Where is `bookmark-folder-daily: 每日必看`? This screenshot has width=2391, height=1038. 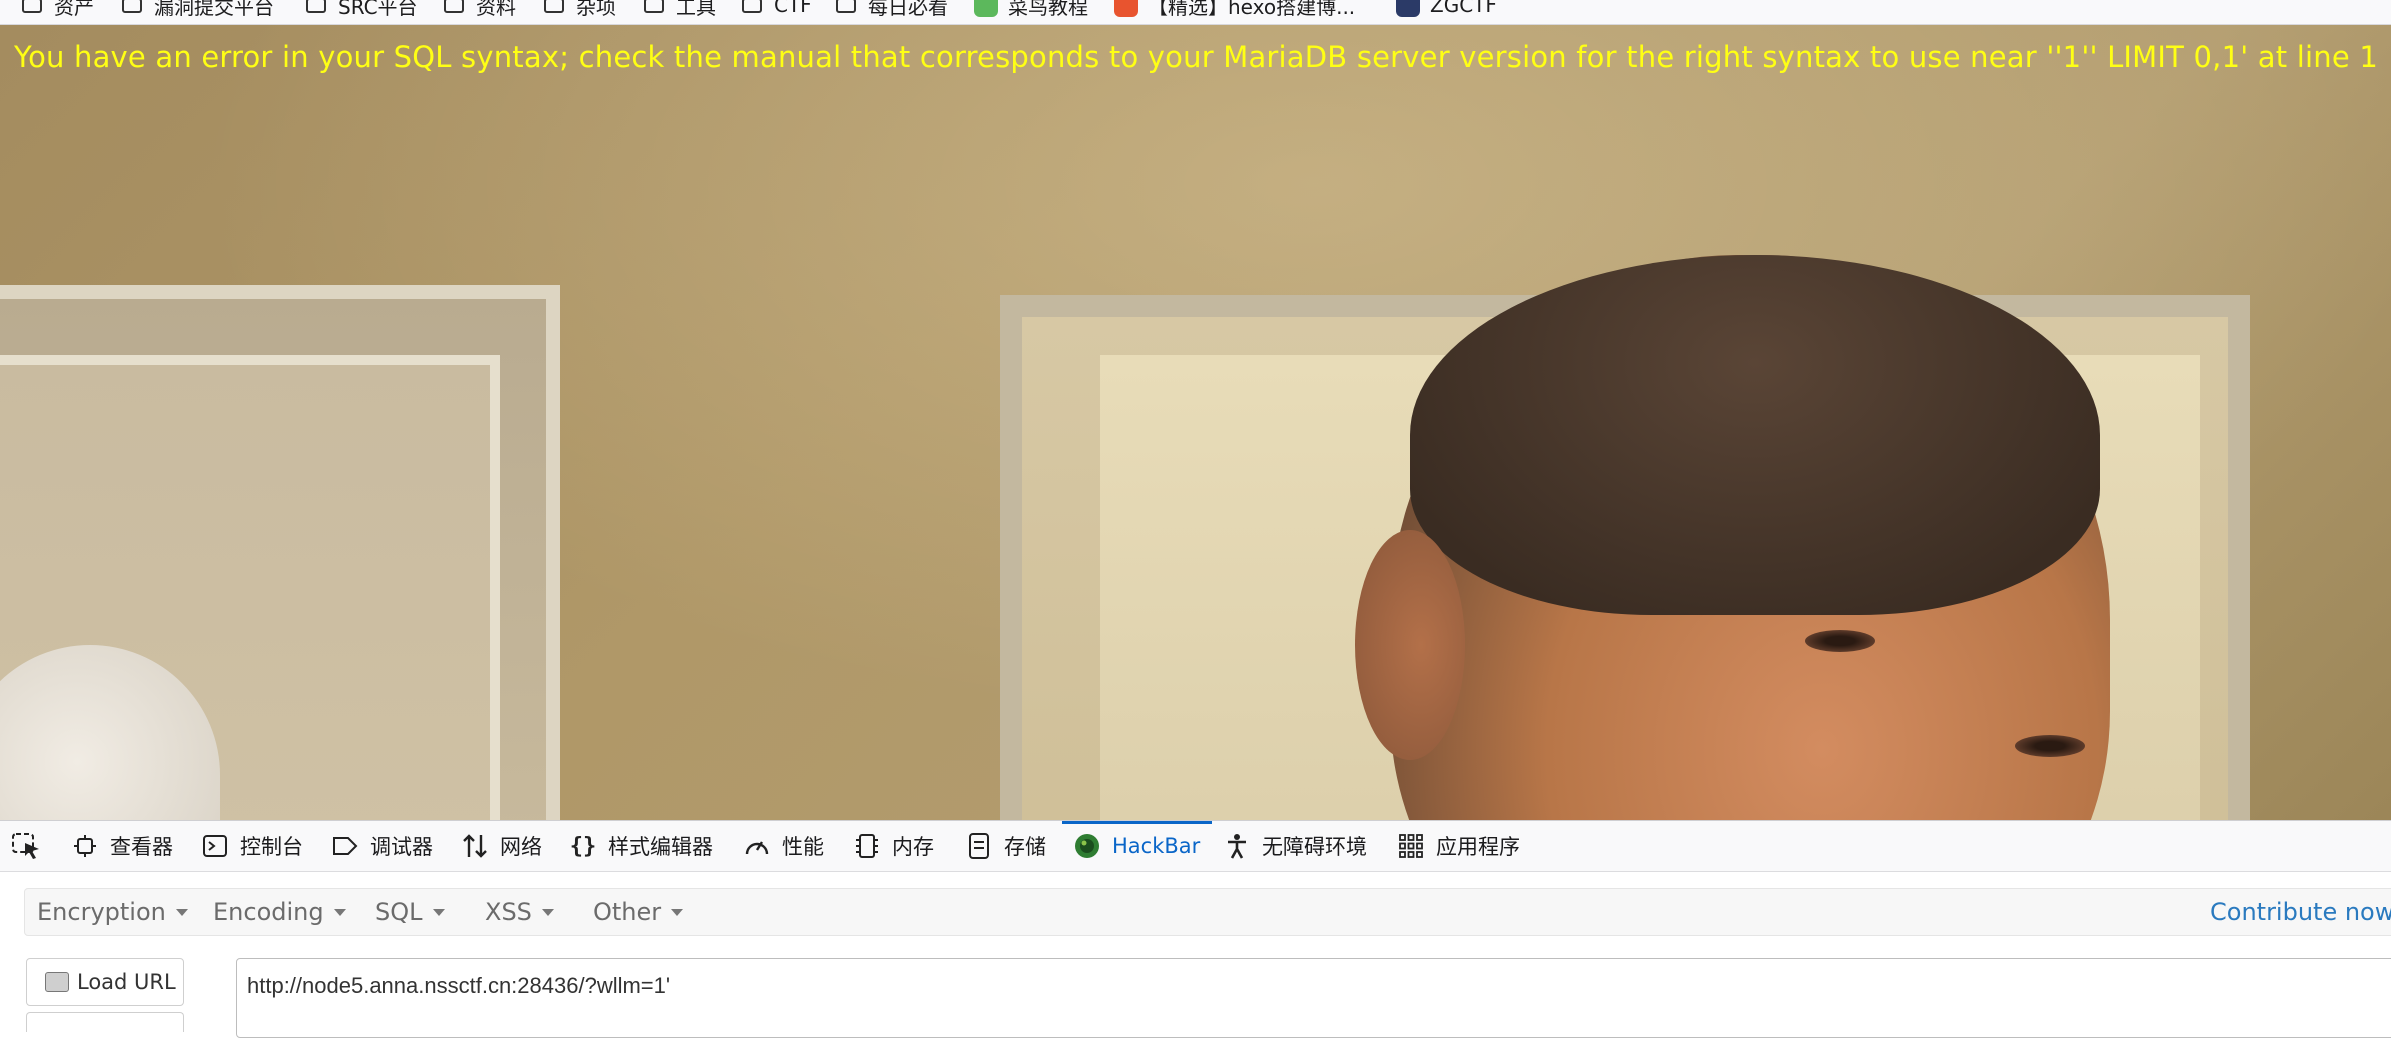 bookmark-folder-daily: 每日必看 is located at coordinates (892, 10).